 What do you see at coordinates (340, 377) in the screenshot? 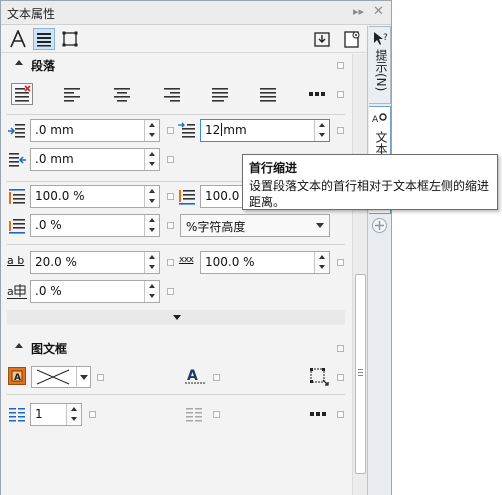
I see `frame-resize-pin` at bounding box center [340, 377].